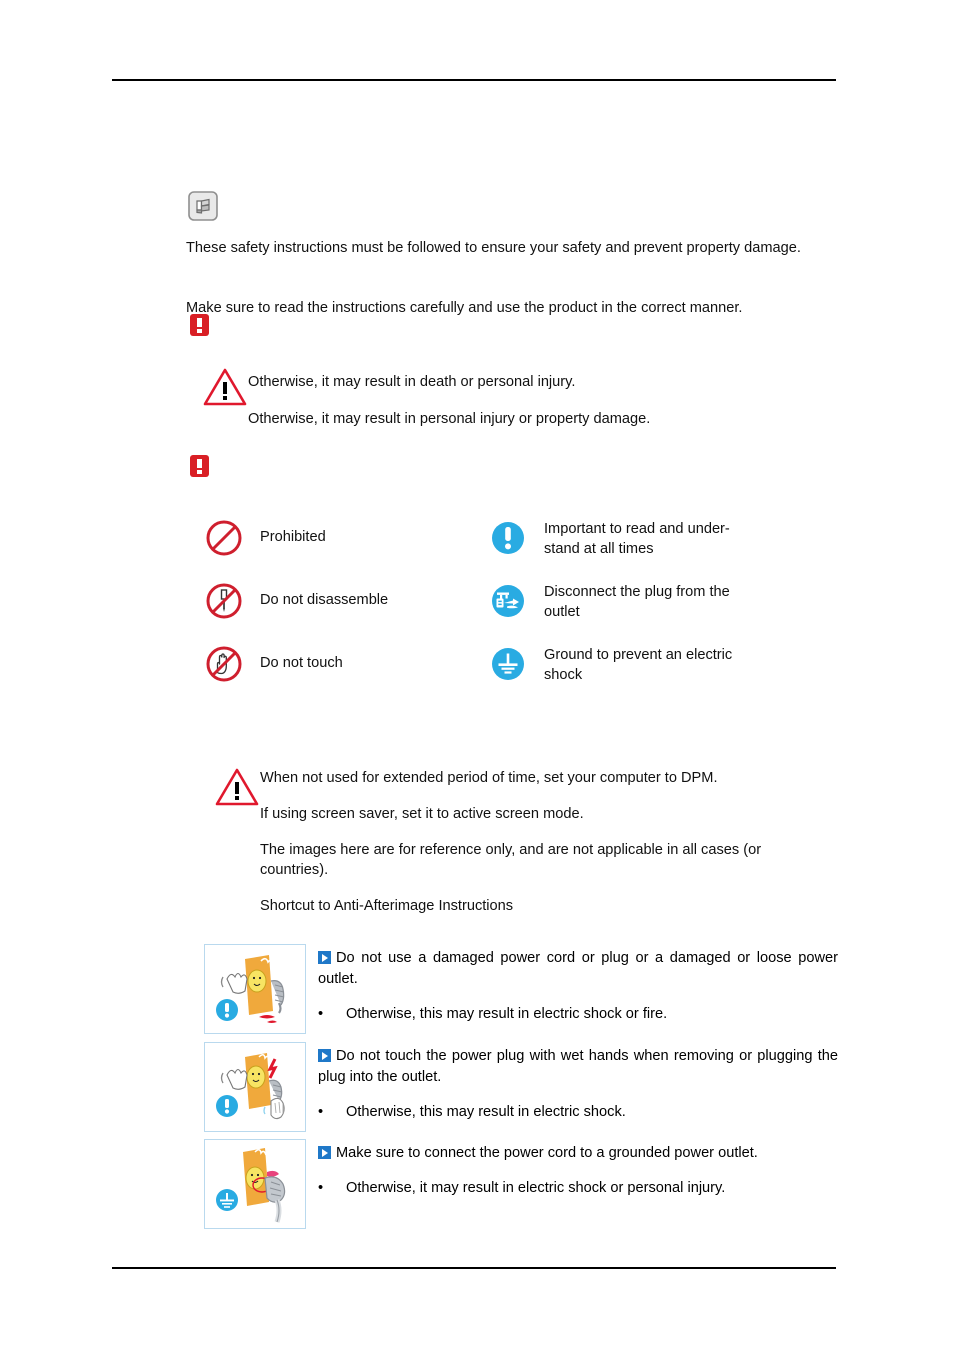 This screenshot has height=1350, width=954. What do you see at coordinates (474, 80) in the screenshot?
I see `header-rule` at bounding box center [474, 80].